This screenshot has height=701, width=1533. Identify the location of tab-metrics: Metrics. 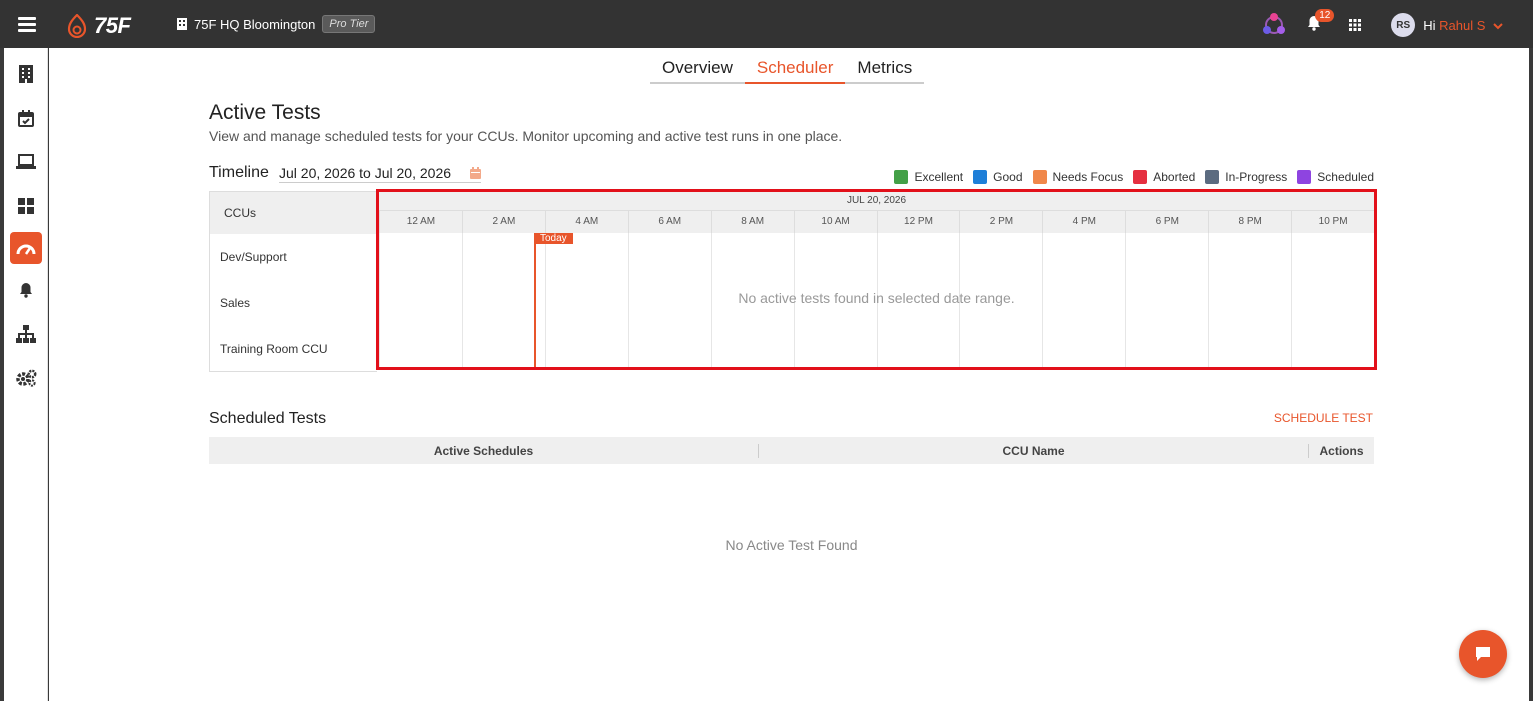
(884, 69).